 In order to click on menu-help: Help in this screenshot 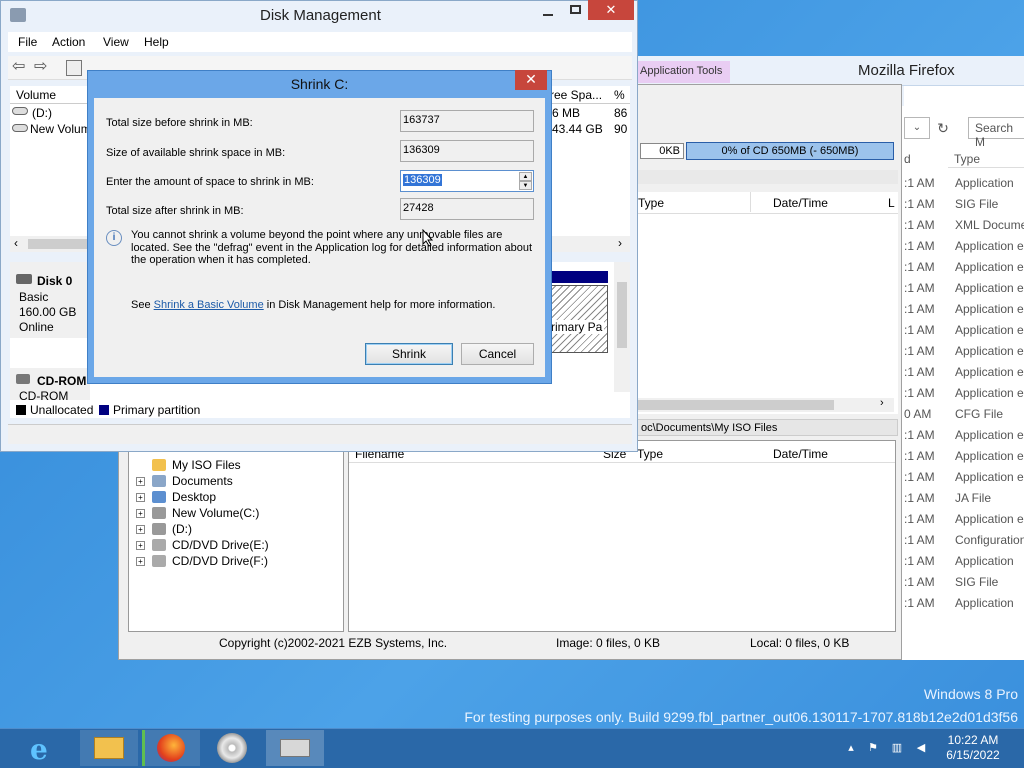, I will do `click(156, 42)`.